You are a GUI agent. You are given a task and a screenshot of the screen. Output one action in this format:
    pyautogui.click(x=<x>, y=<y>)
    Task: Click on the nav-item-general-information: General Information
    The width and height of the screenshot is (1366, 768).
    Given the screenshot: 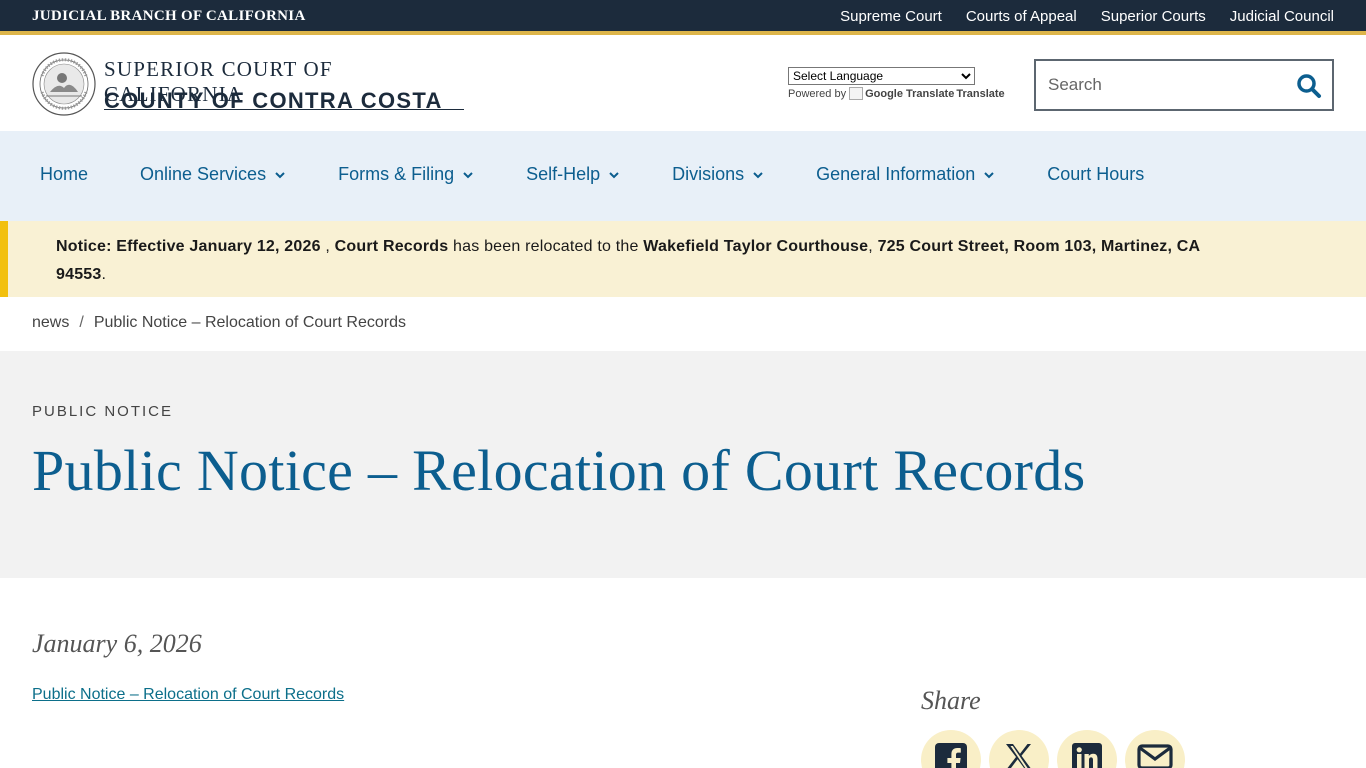 What is the action you would take?
    pyautogui.click(x=905, y=174)
    